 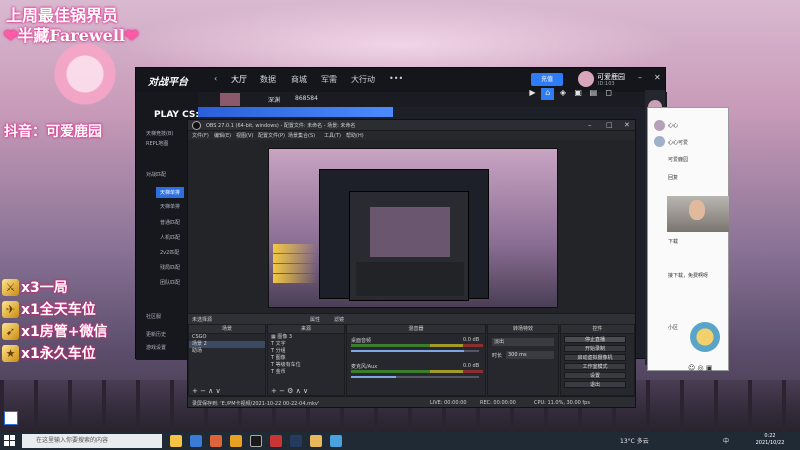 What do you see at coordinates (299, 79) in the screenshot?
I see `nav-shop: 商城` at bounding box center [299, 79].